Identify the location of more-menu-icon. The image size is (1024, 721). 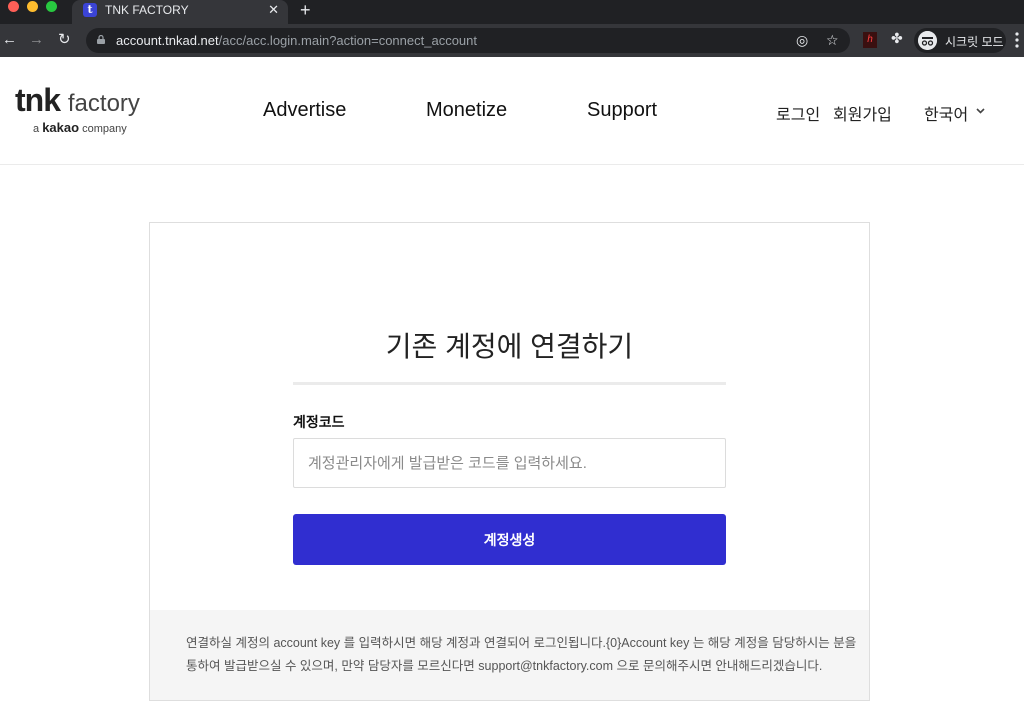
(1017, 40).